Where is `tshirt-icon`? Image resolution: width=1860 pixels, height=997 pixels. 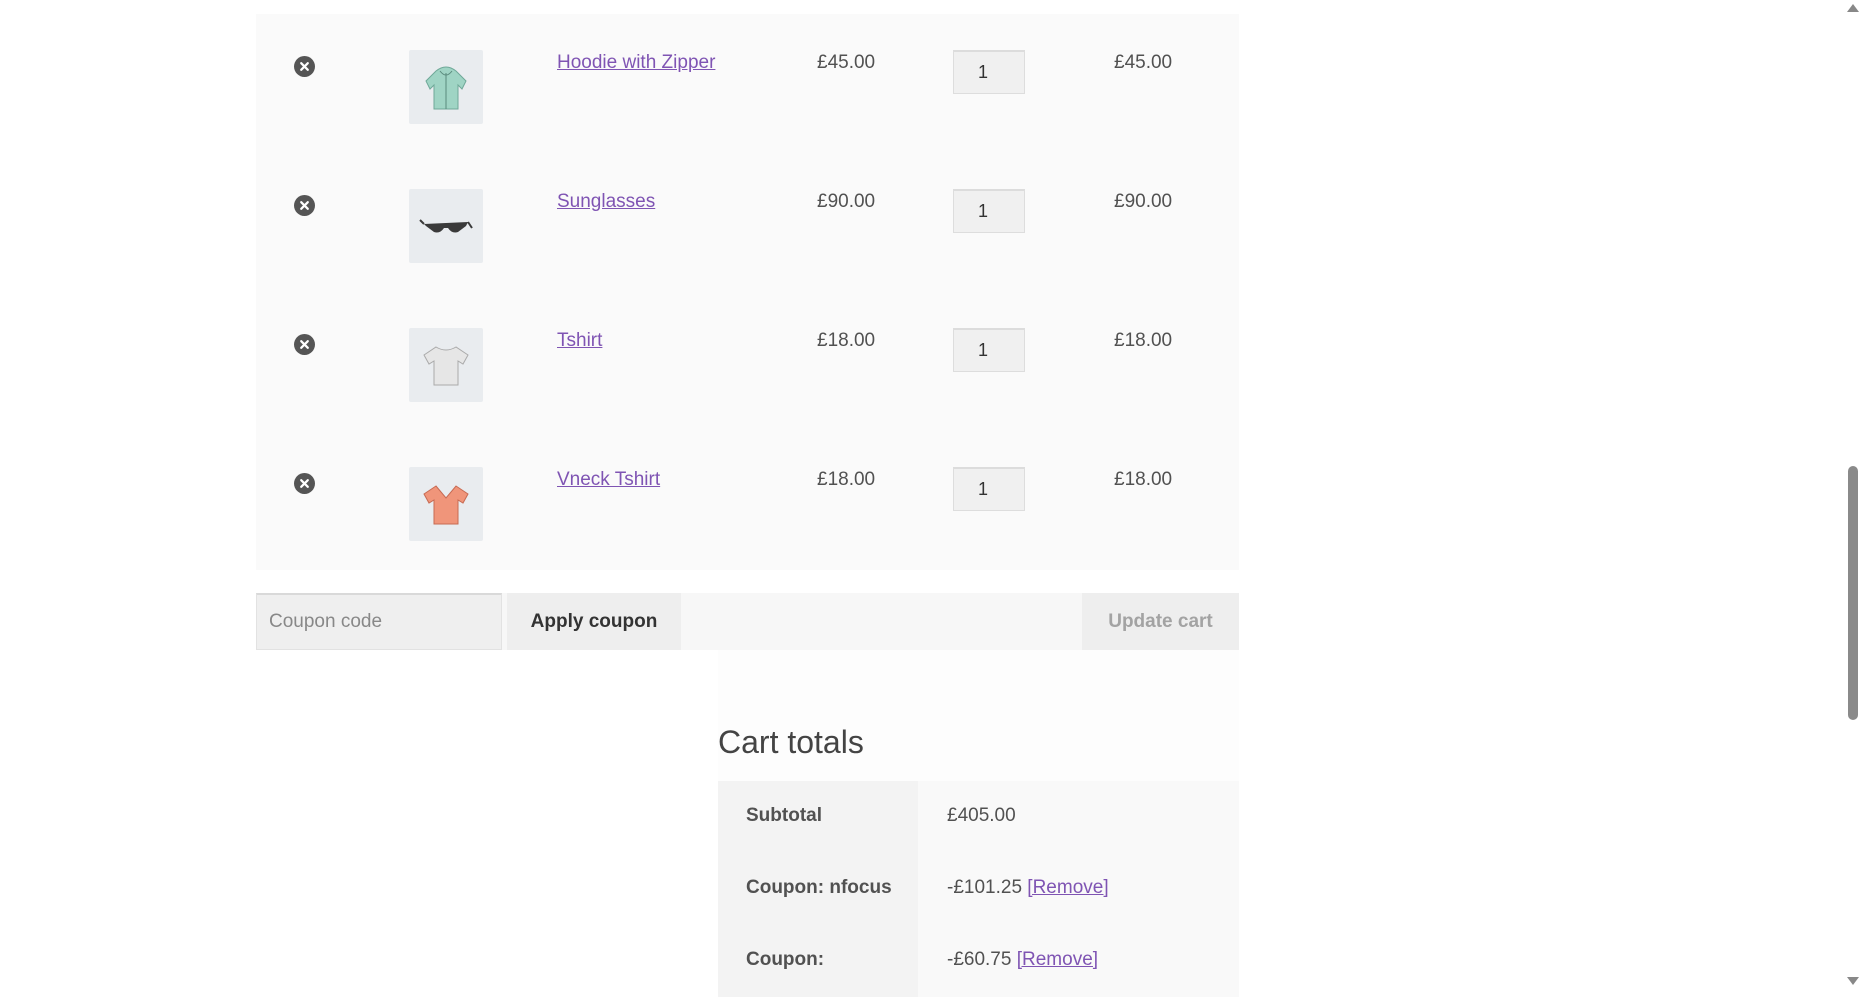
tshirt-icon is located at coordinates (446, 365).